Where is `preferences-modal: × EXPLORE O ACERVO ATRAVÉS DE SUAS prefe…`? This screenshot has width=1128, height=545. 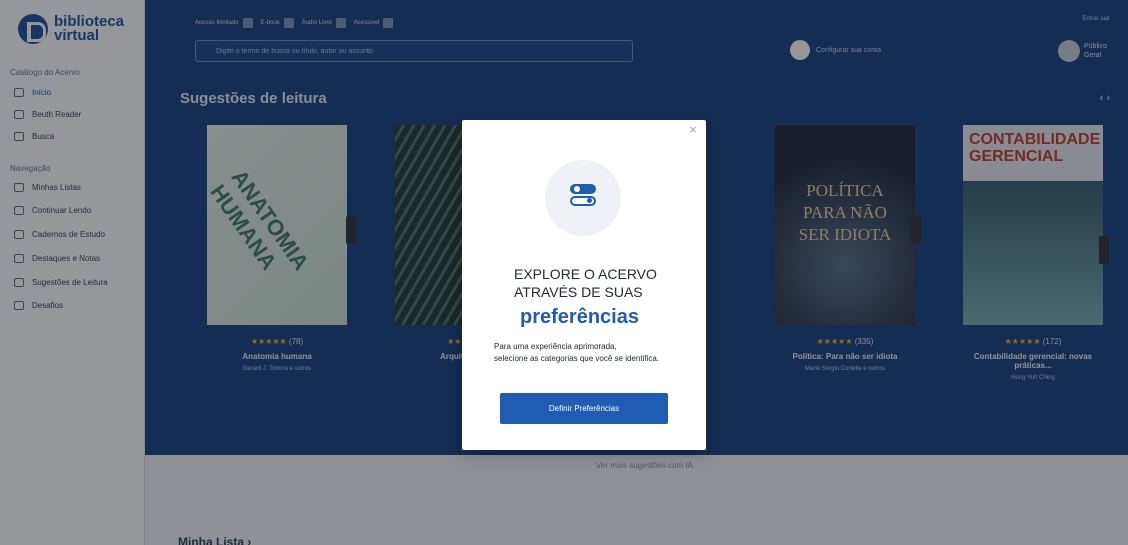
preferences-modal: × EXPLORE O ACERVO ATRAVÉS DE SUAS prefe… is located at coordinates (584, 285).